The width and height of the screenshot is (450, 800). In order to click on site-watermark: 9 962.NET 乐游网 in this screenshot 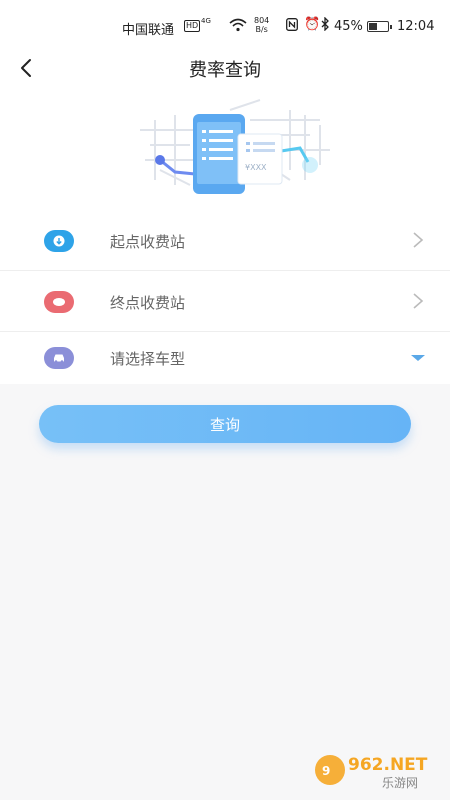, I will do `click(377, 770)`.